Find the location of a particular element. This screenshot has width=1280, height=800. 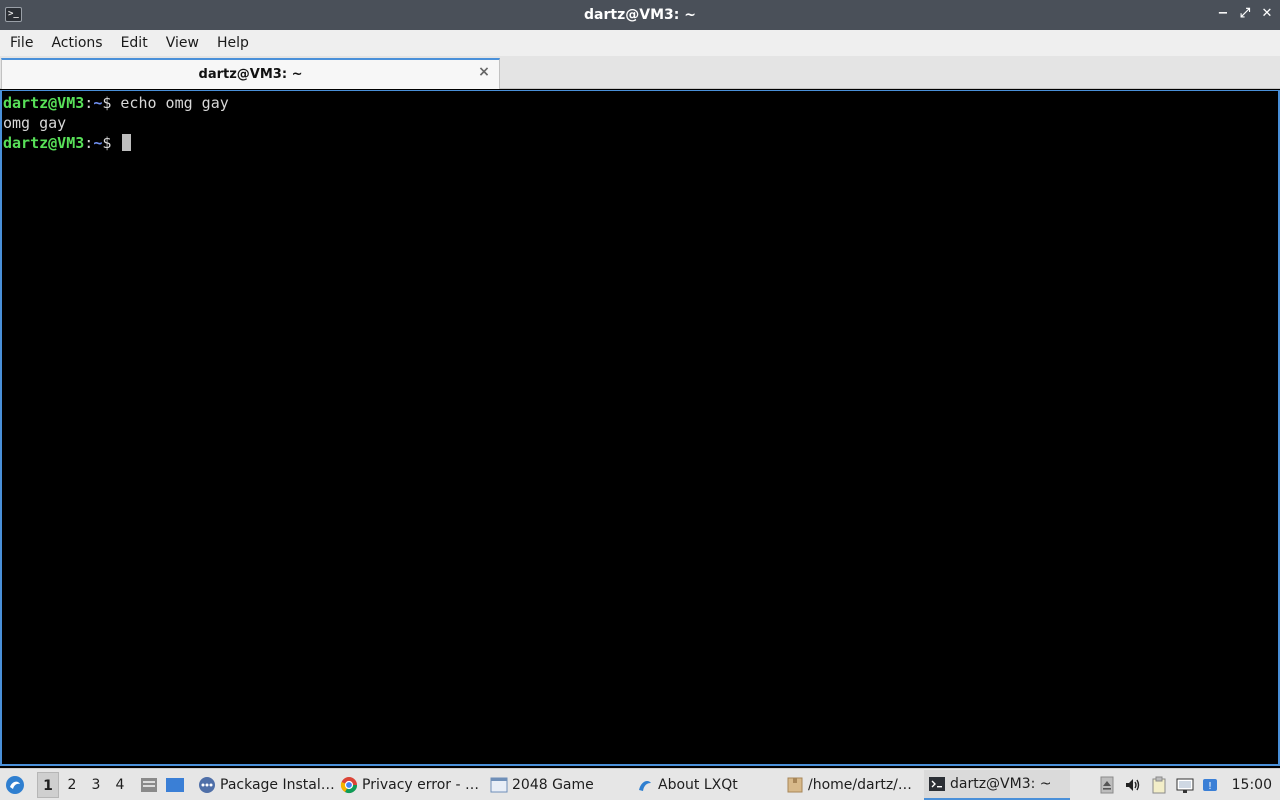

clock: 15:00 is located at coordinates (1252, 785).